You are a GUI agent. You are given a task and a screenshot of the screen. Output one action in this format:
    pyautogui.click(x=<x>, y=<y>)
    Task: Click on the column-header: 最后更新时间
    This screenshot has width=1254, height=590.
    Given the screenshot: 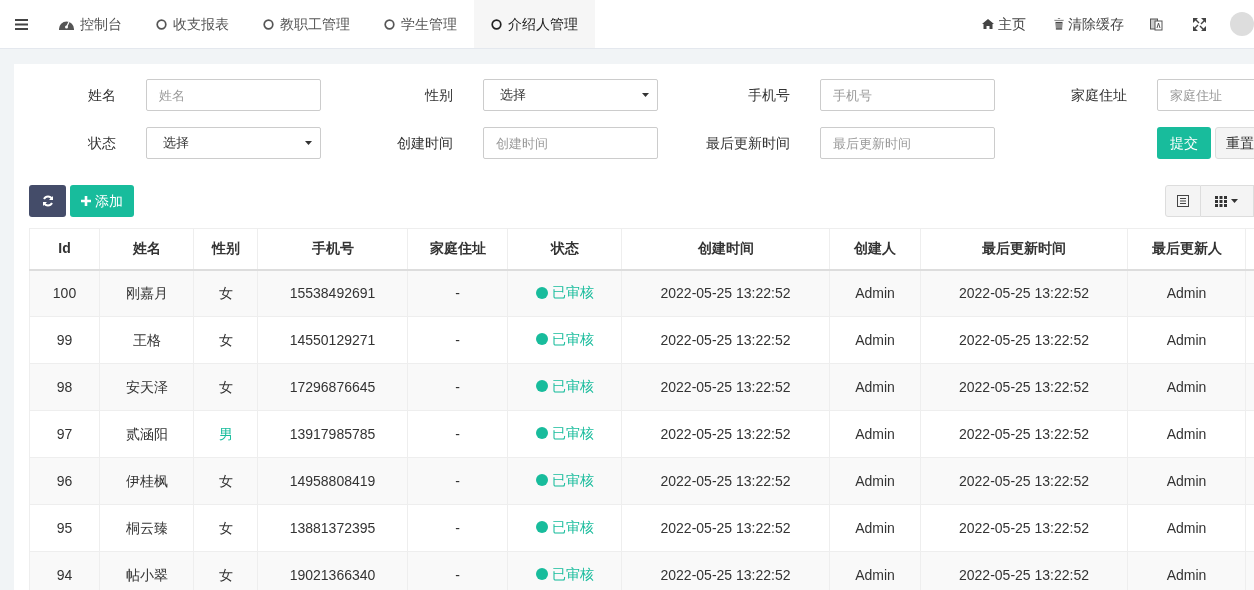 What is the action you would take?
    pyautogui.click(x=1024, y=249)
    